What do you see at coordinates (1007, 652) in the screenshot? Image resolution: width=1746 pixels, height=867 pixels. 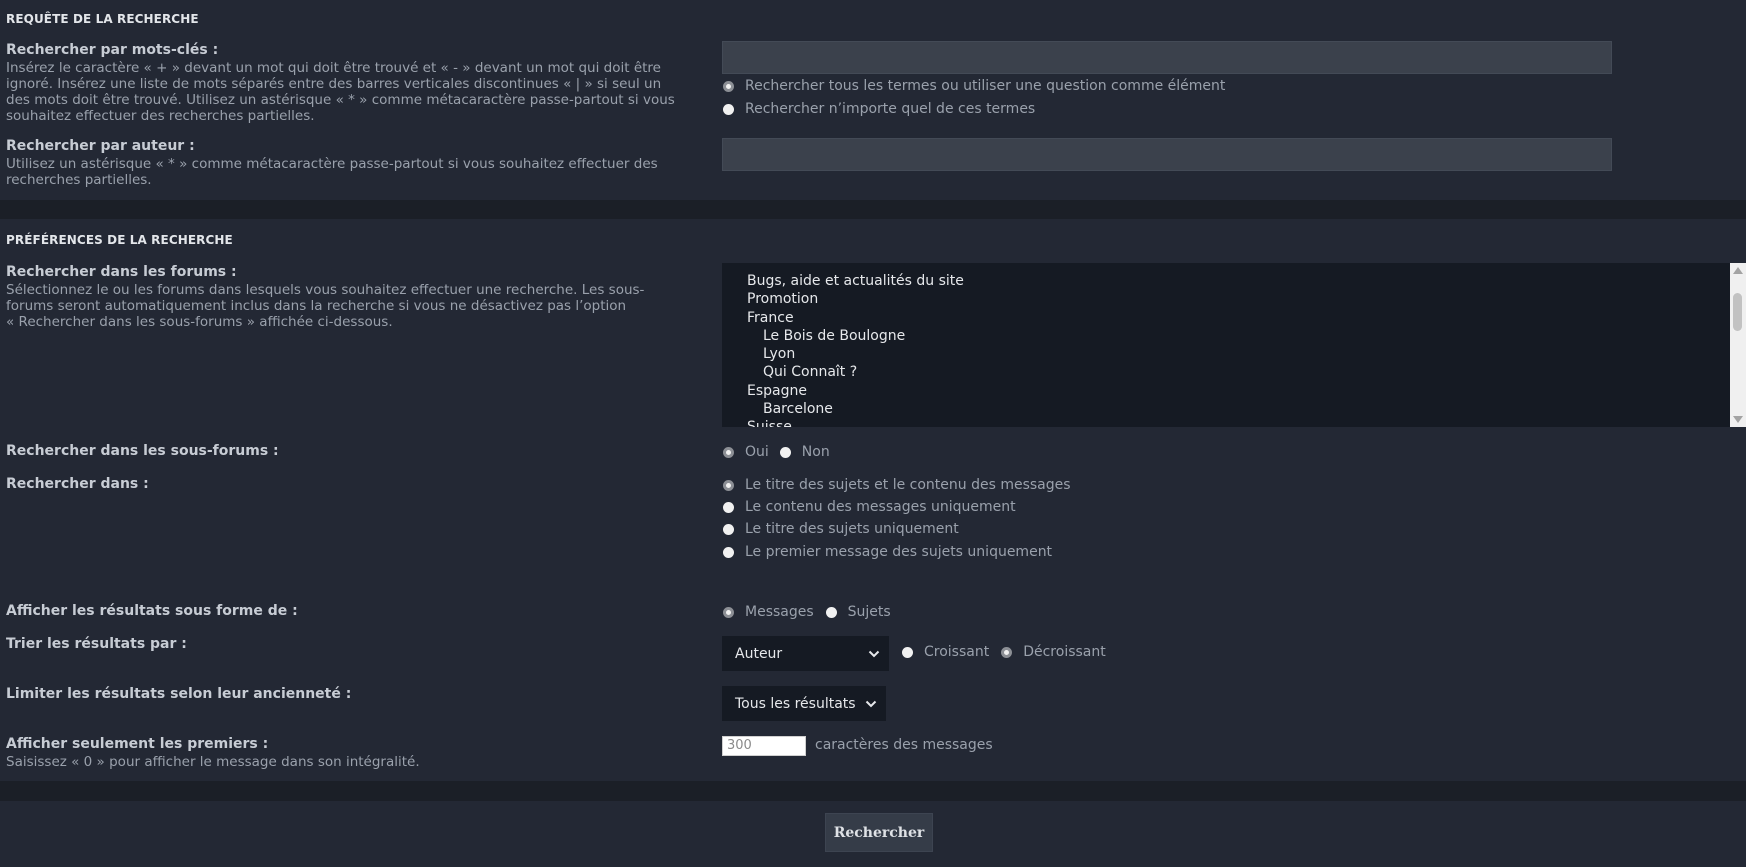 I see `sort-desc-radio` at bounding box center [1007, 652].